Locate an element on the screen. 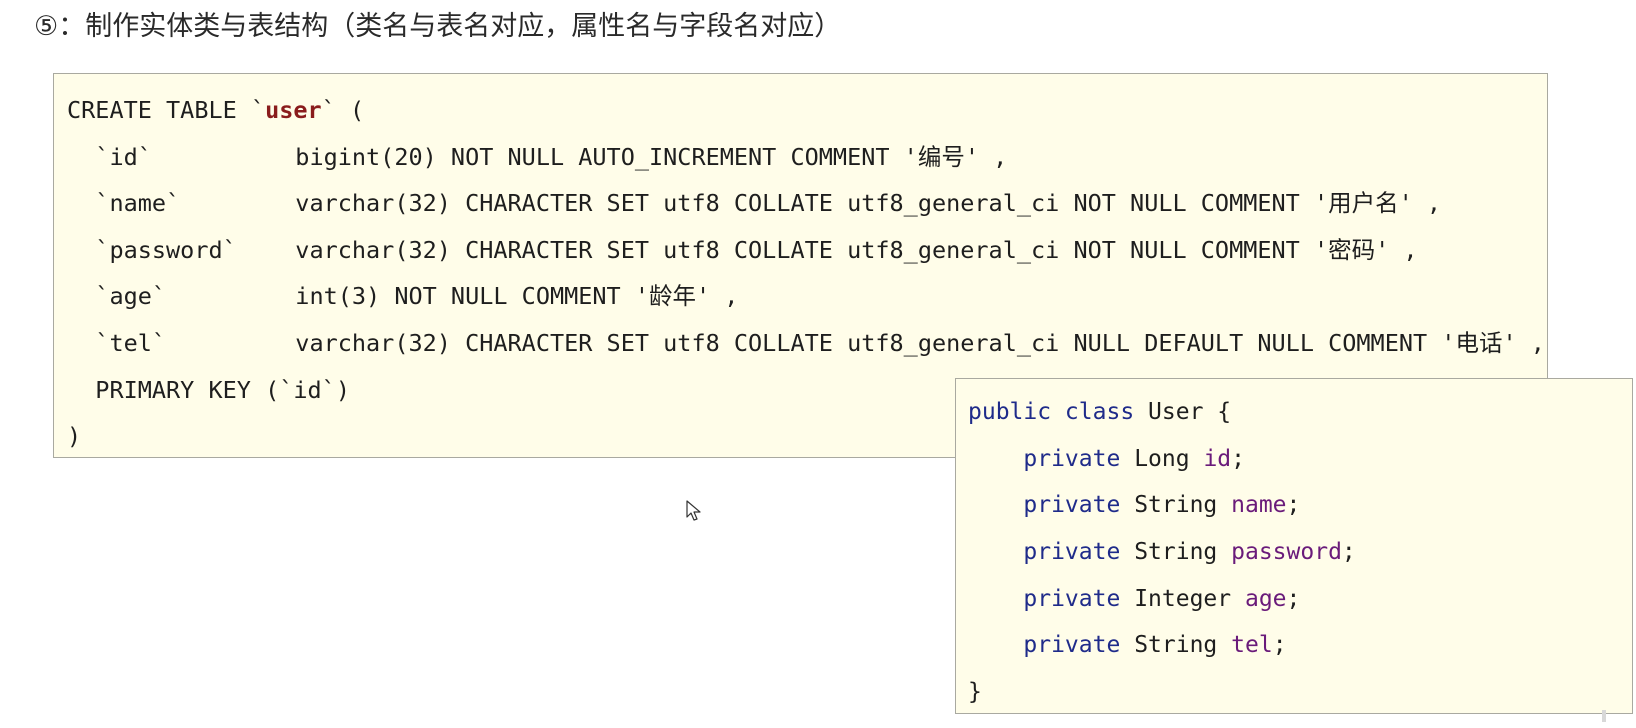 Image resolution: width=1636 pixels, height=728 pixels. java-field-line: private Long id; is located at coordinates (1134, 458).